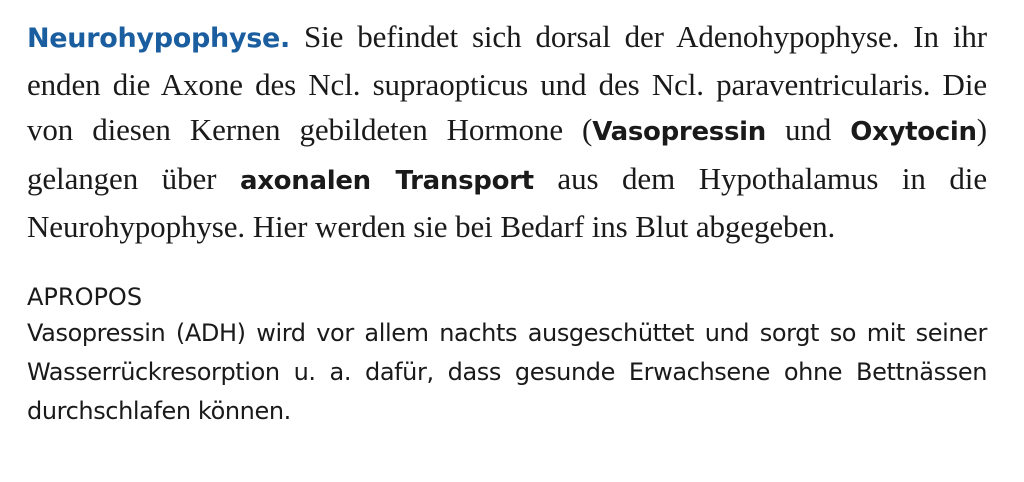 The height and width of the screenshot is (482, 1024). I want to click on term-vasopressin: Vaso­pressin, so click(679, 132).